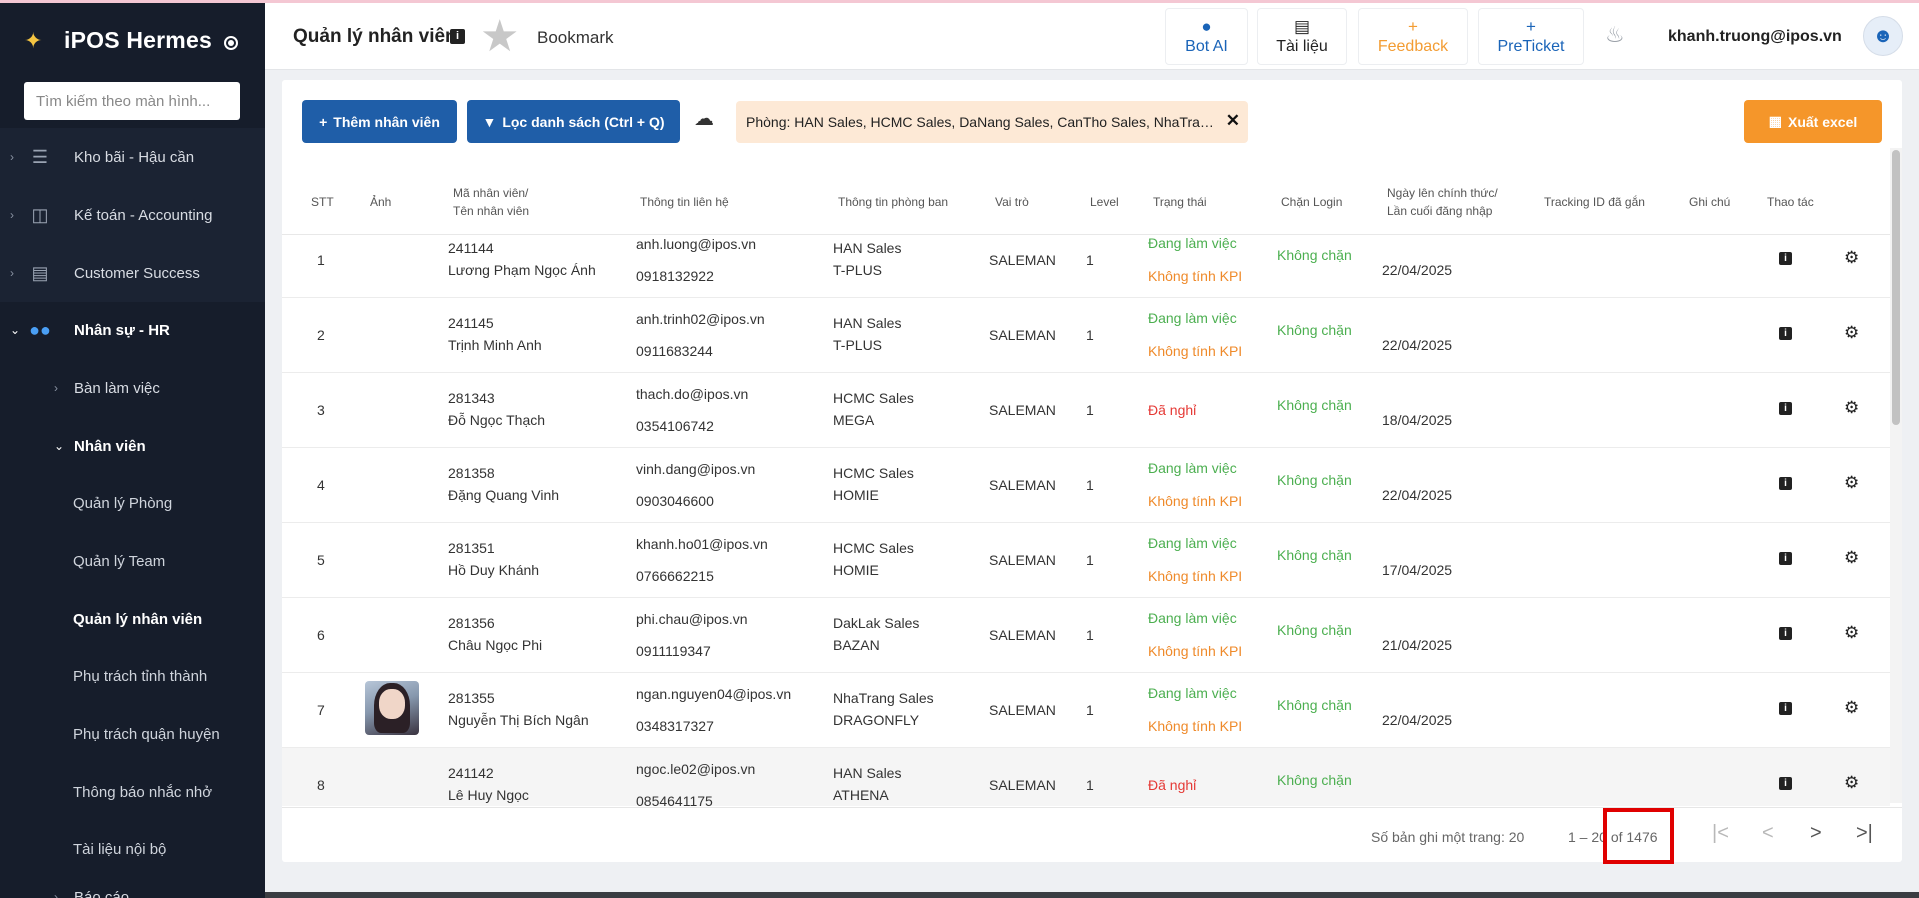  I want to click on chevron-down-icon: ⌄, so click(59, 446).